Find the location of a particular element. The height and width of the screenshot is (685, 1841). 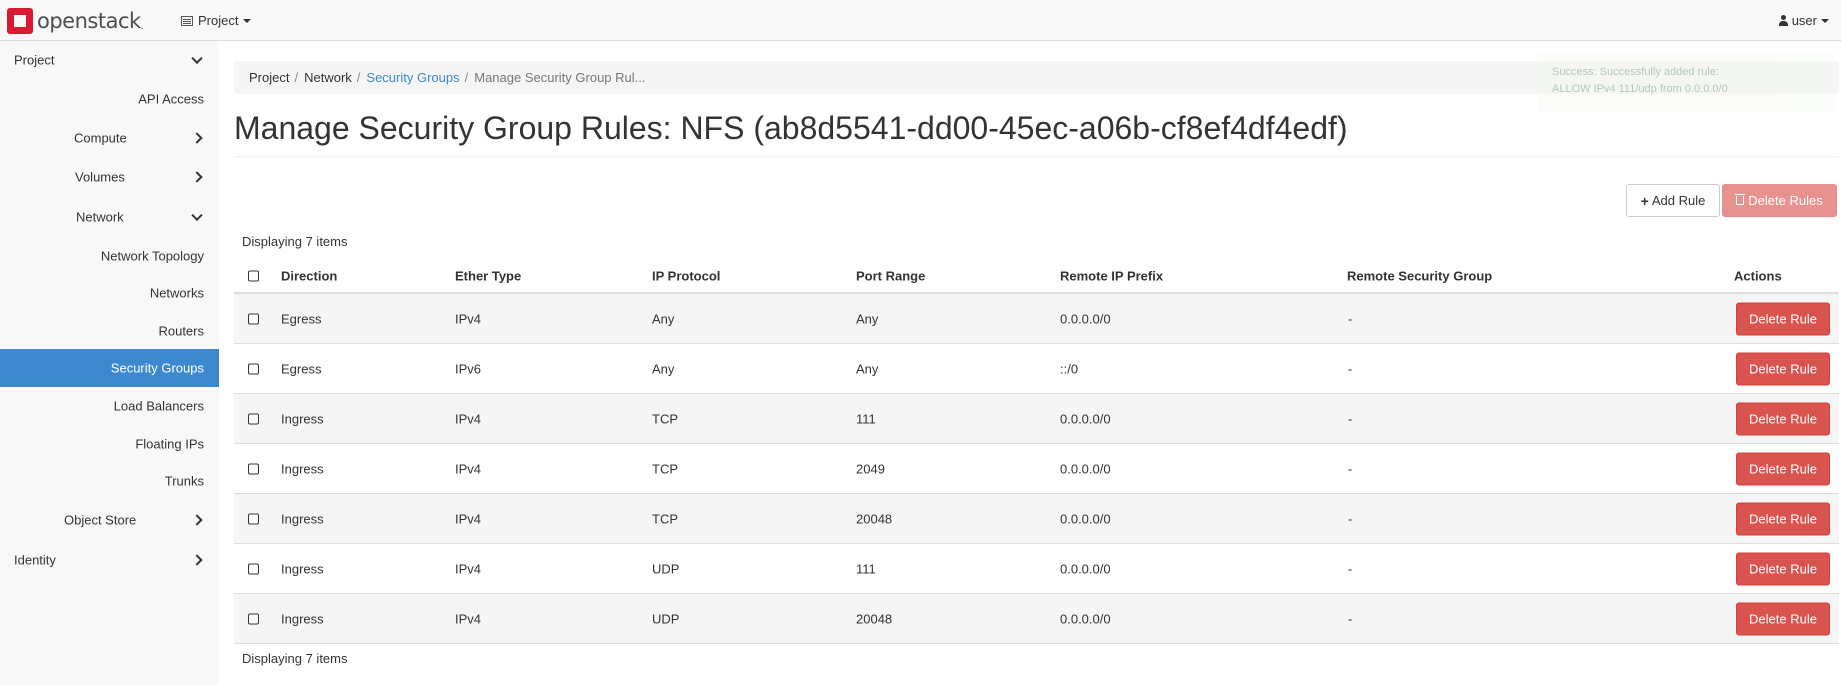

table-row: Ingress IPv4 UDP 20048 0.0.0.0/0 - Delete Rule is located at coordinates (1036, 619).